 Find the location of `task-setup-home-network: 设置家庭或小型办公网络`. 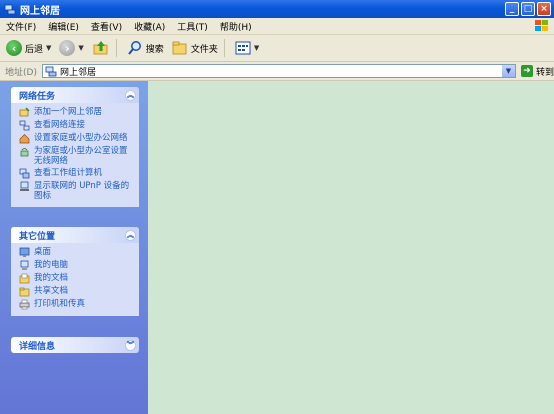

task-setup-home-network: 设置家庭或小型办公网络 is located at coordinates (76, 138).